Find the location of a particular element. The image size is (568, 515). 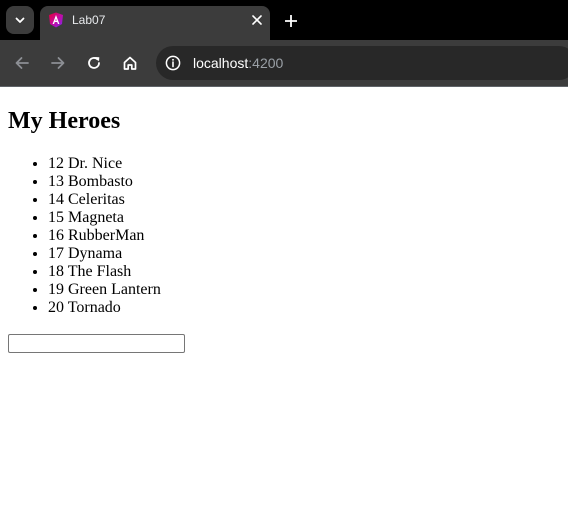

hero-id: 13 is located at coordinates (56, 181).